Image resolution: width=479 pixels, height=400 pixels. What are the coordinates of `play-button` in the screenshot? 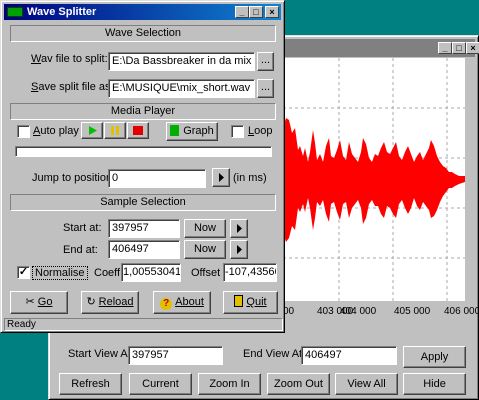 It's located at (92, 130).